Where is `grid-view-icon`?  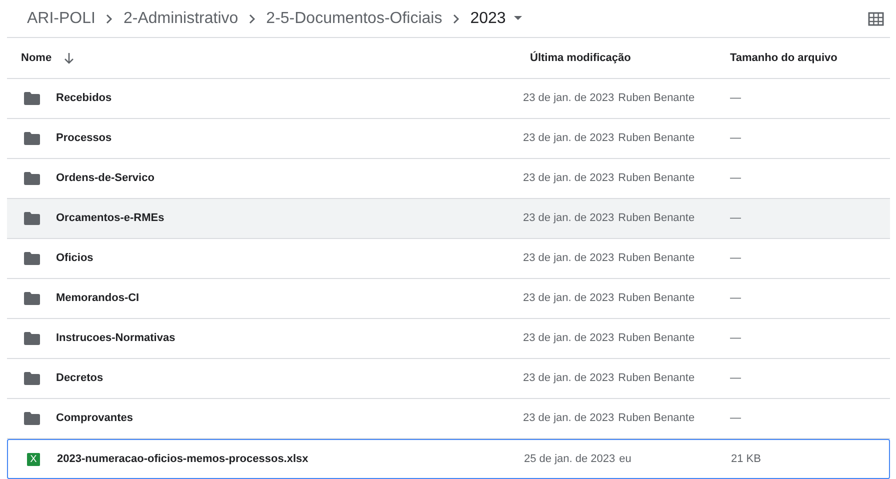 grid-view-icon is located at coordinates (876, 19).